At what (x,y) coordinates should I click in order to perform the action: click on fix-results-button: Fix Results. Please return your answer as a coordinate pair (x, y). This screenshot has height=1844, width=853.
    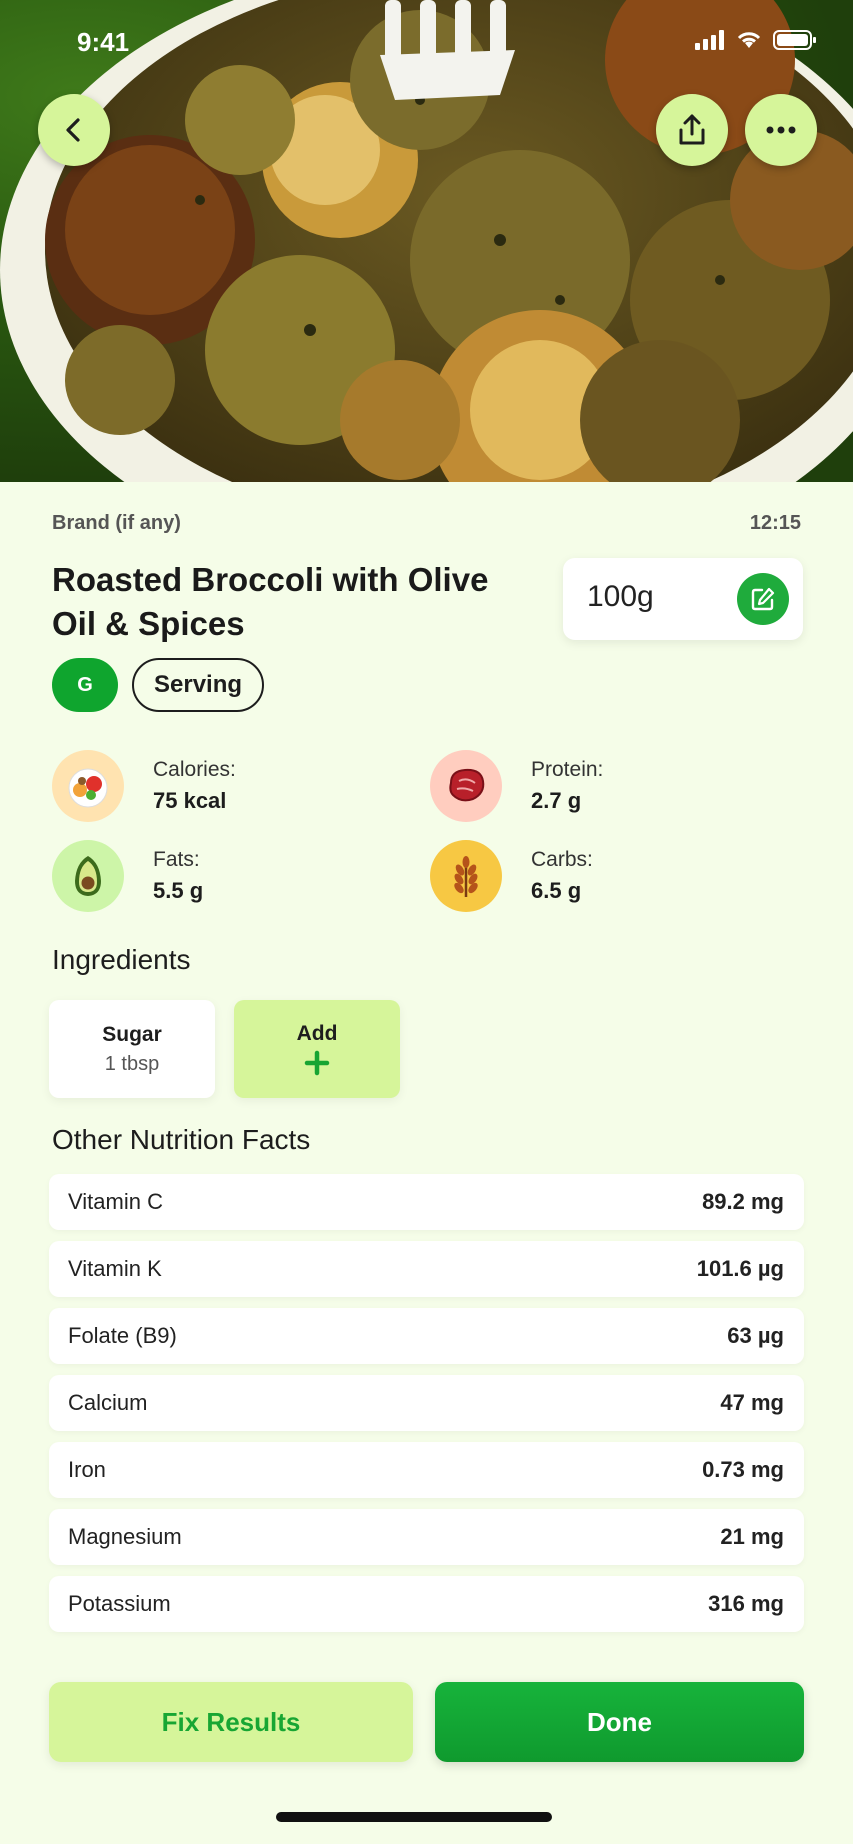
    Looking at the image, I should click on (231, 1722).